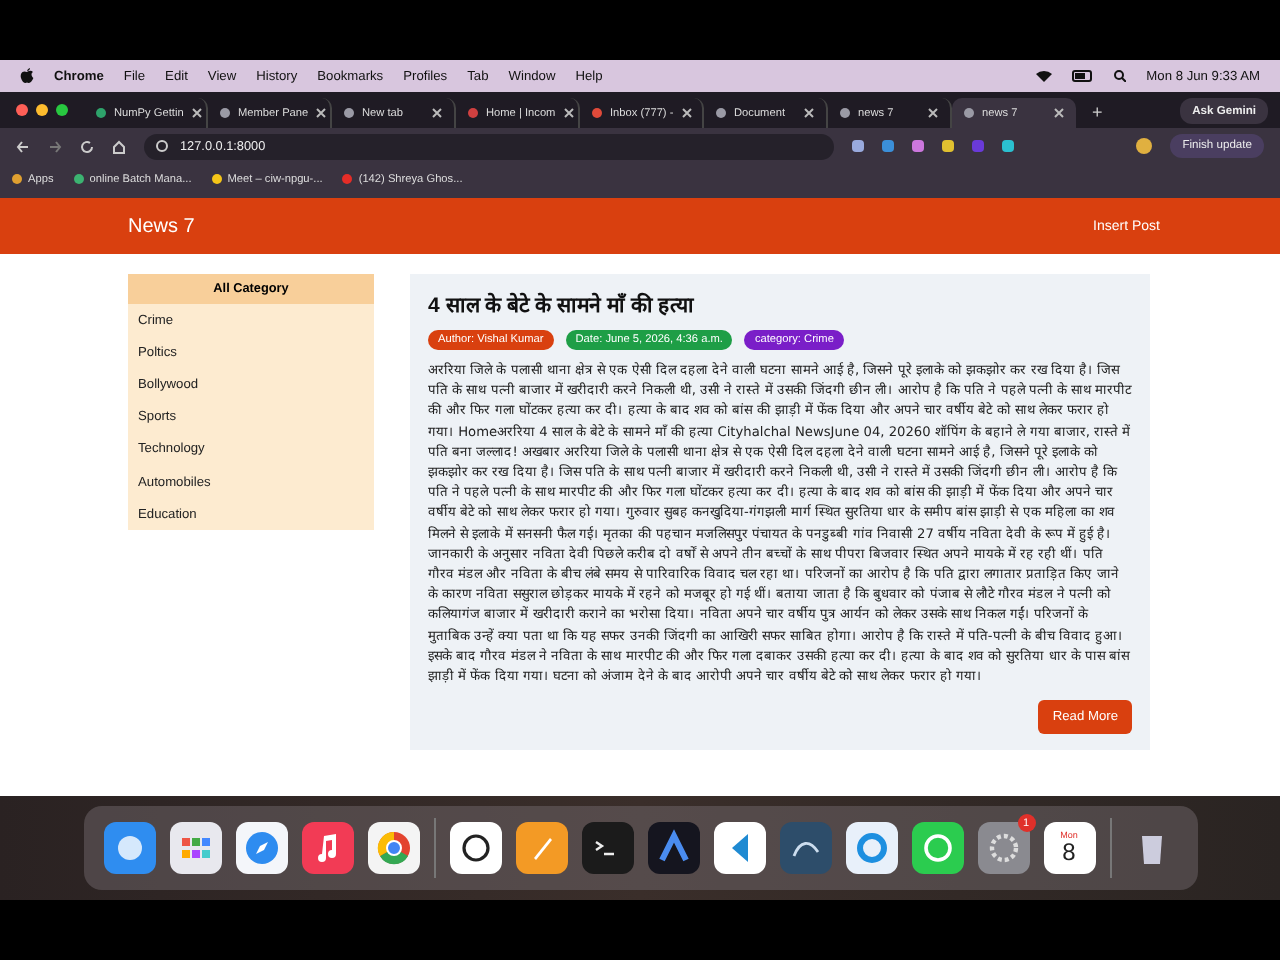 The width and height of the screenshot is (1280, 960). What do you see at coordinates (161, 226) in the screenshot?
I see `site-brand: News 7` at bounding box center [161, 226].